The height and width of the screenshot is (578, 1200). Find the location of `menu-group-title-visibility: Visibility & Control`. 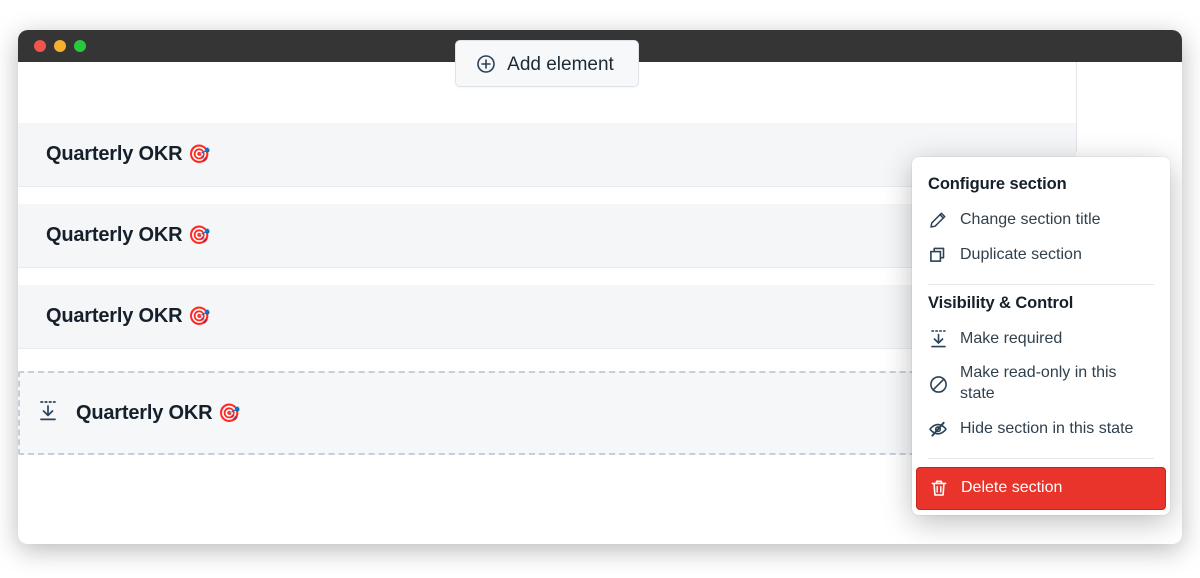

menu-group-title-visibility: Visibility & Control is located at coordinates (1001, 302).